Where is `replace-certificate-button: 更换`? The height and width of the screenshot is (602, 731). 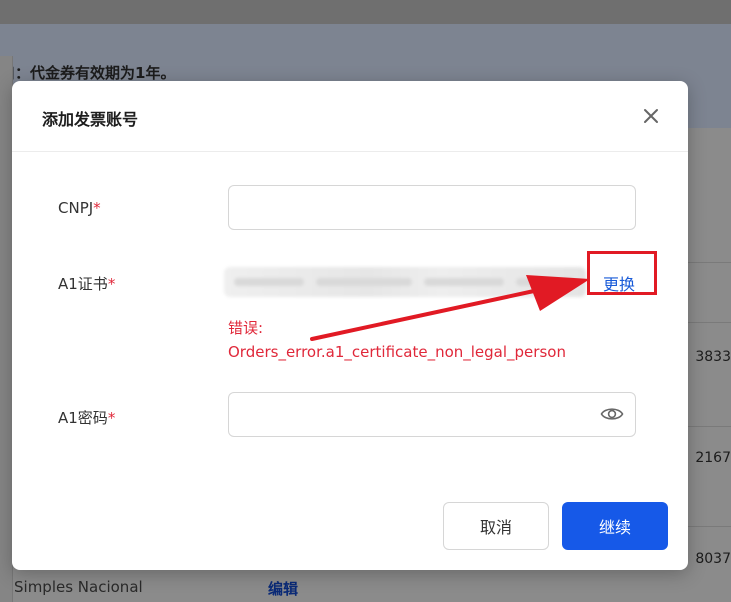 replace-certificate-button: 更换 is located at coordinates (619, 283).